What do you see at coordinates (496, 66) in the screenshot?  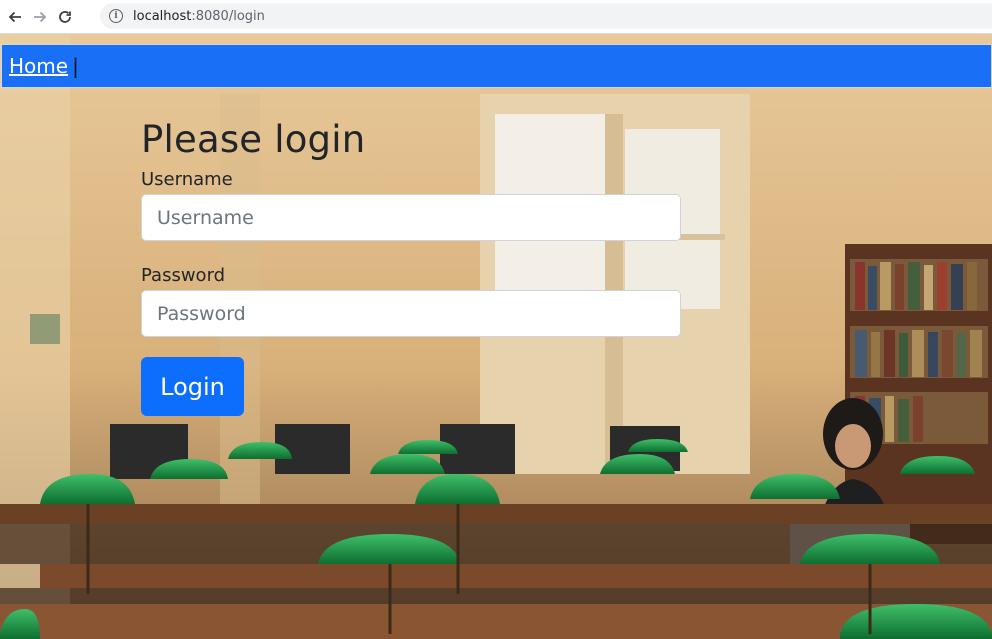 I see `top-navbar: Home |` at bounding box center [496, 66].